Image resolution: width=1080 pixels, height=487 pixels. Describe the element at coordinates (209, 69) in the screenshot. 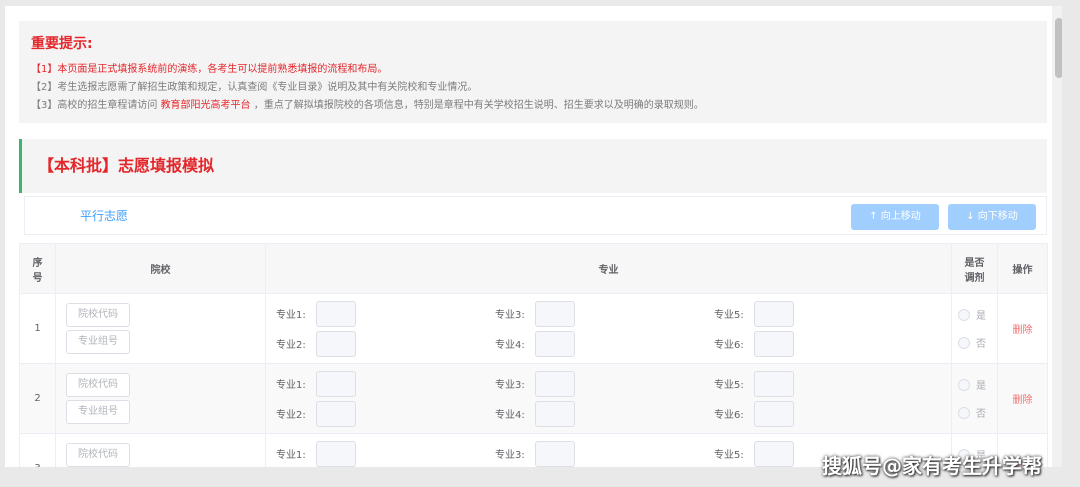

I see `notice-line-1: 【1】本页面是正式填报系统前的演练，各考生可以提前熟悉填报的流程和布局。` at that location.